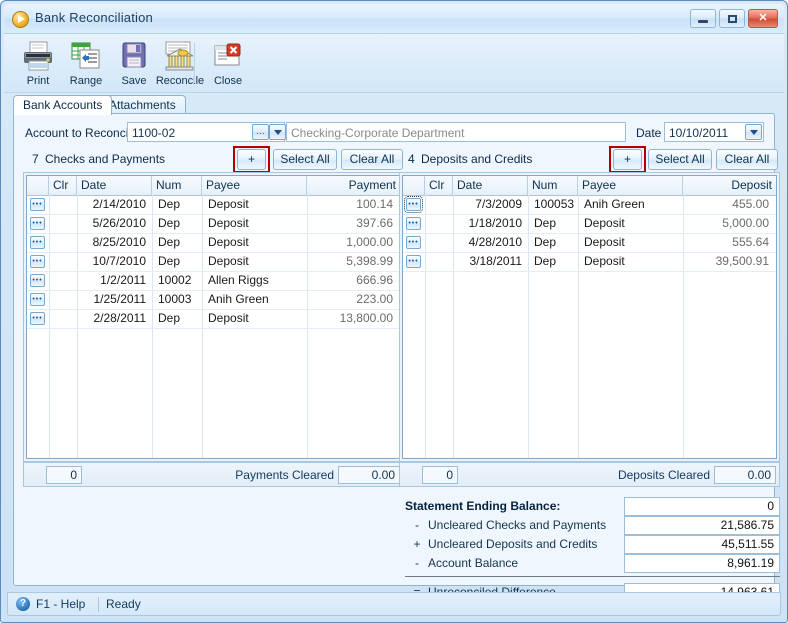 This screenshot has height=623, width=788. What do you see at coordinates (745, 475) in the screenshot?
I see `deposits-cleared-total: 0.00` at bounding box center [745, 475].